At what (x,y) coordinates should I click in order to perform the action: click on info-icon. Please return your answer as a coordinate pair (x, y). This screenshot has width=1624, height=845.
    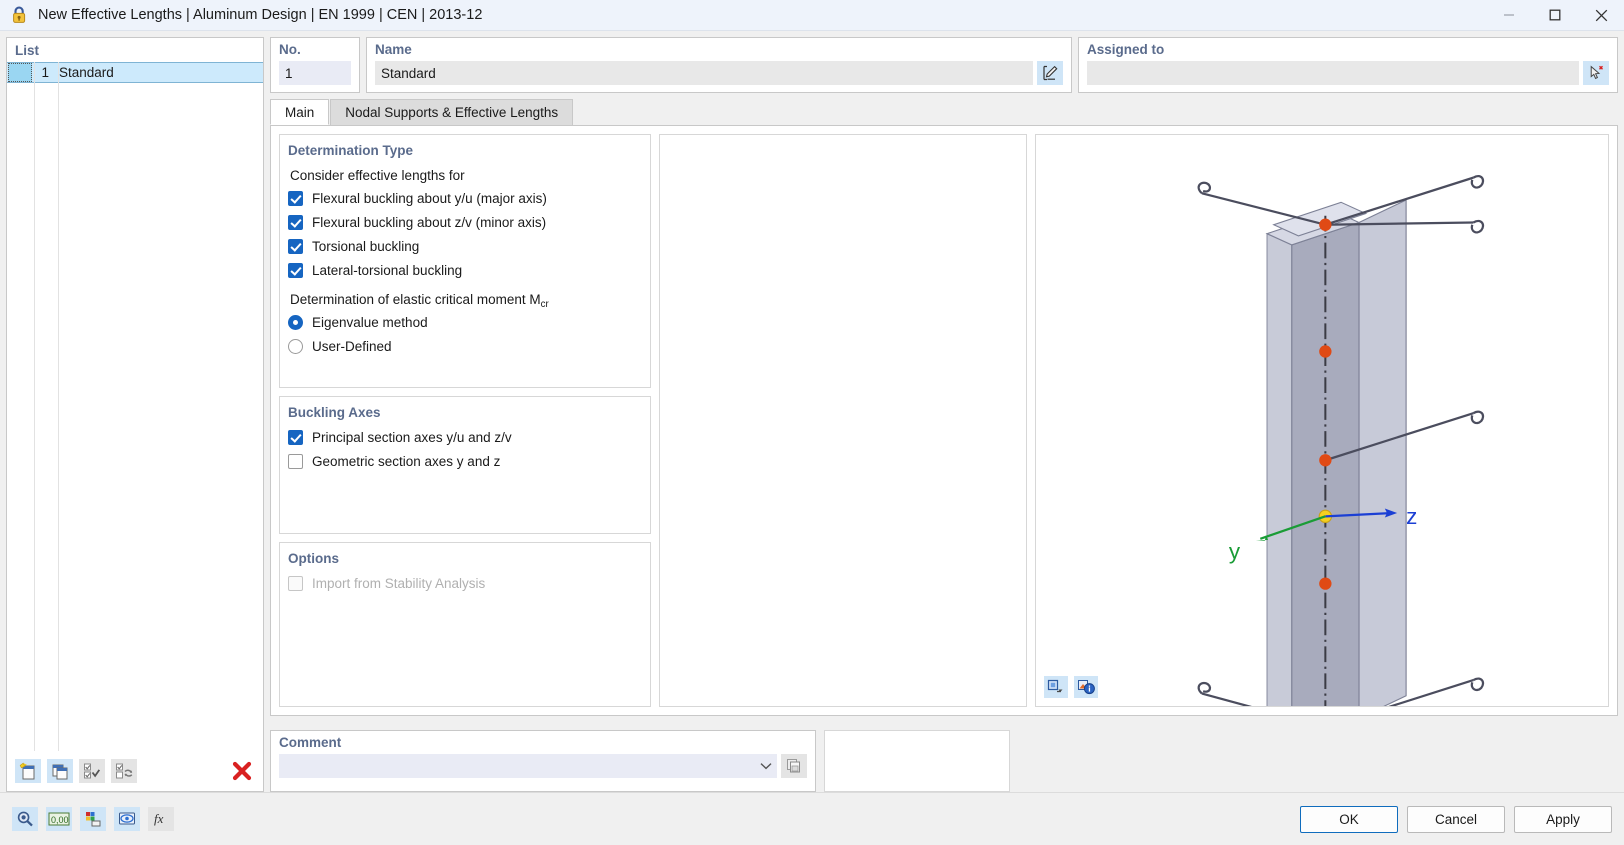
    Looking at the image, I should click on (1086, 687).